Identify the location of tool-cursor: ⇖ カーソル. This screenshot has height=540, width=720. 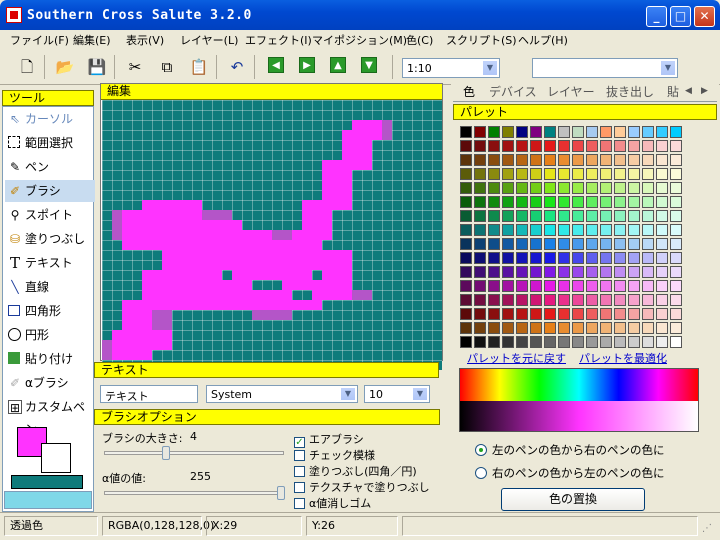
(50, 119).